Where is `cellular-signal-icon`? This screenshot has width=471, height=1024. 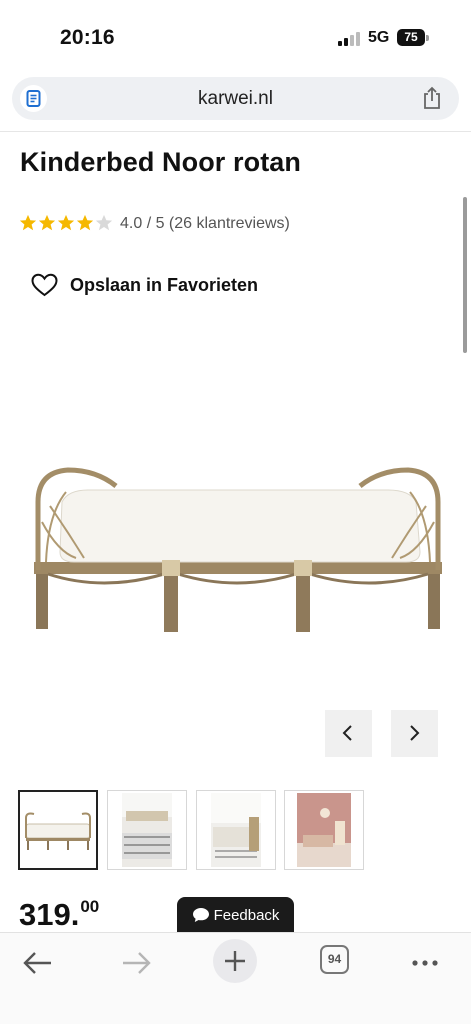
cellular-signal-icon is located at coordinates (350, 38).